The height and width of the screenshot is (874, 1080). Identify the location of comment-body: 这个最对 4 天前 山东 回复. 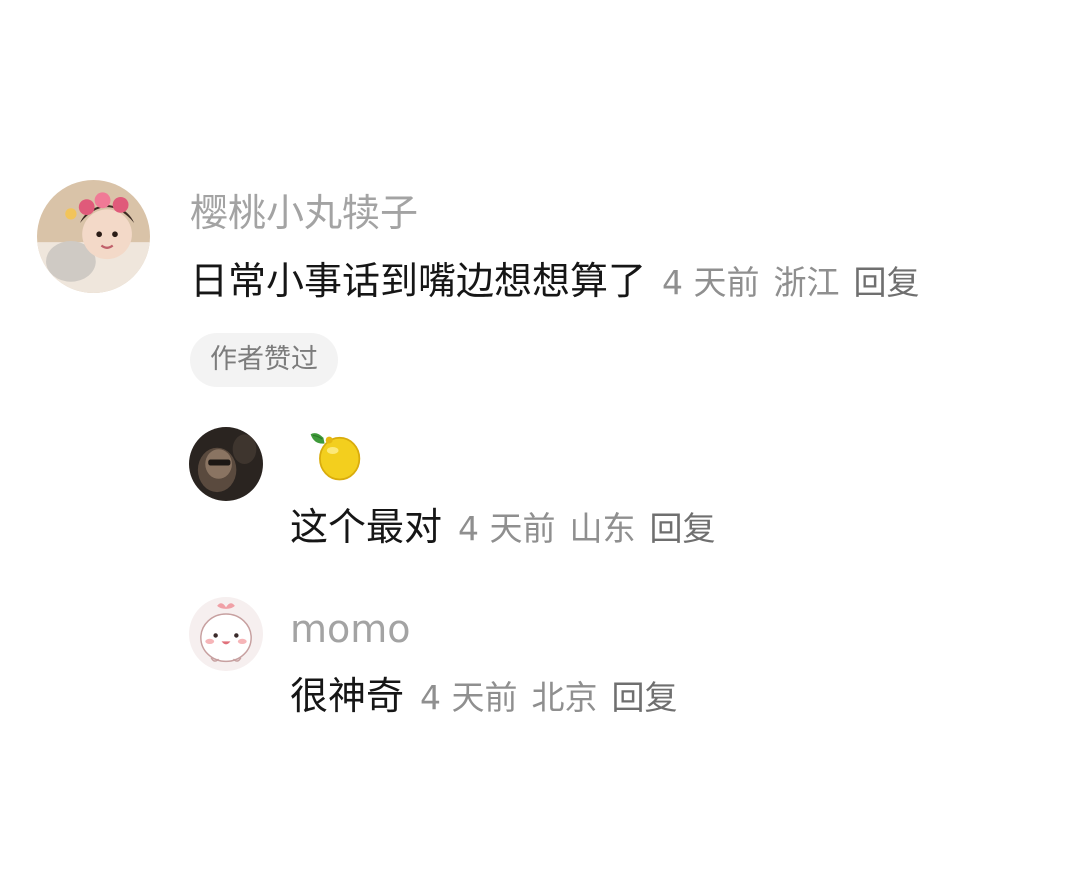
(503, 527).